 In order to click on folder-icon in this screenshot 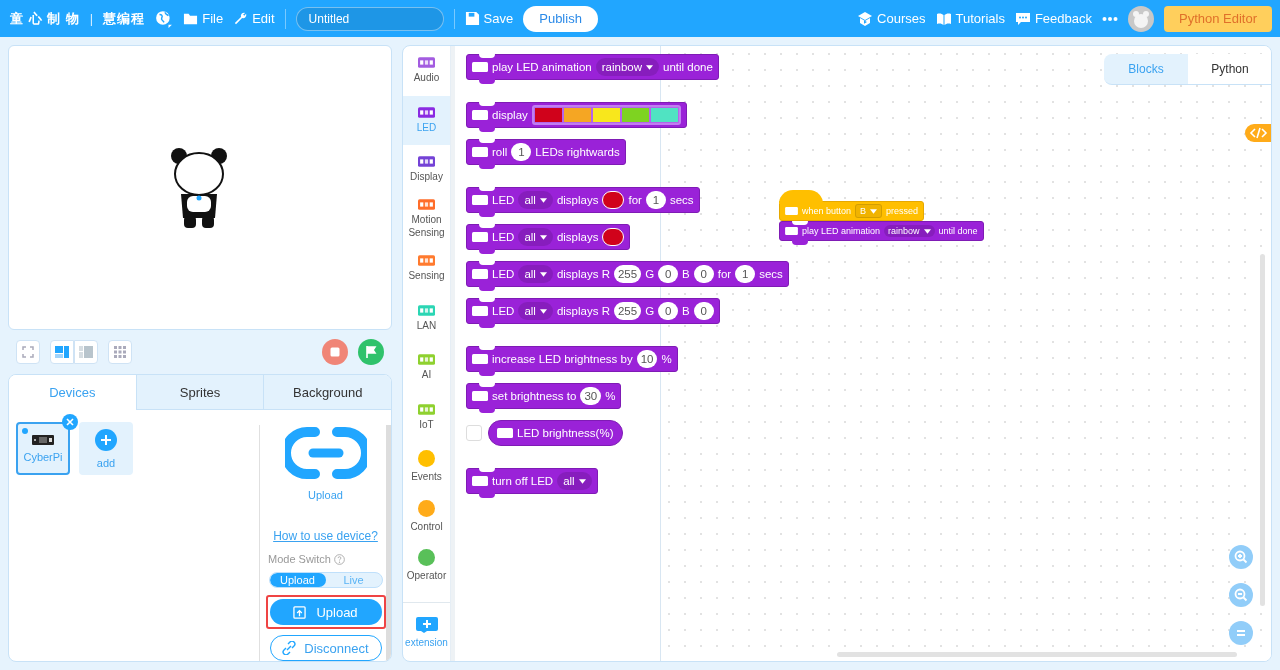, I will do `click(191, 18)`.